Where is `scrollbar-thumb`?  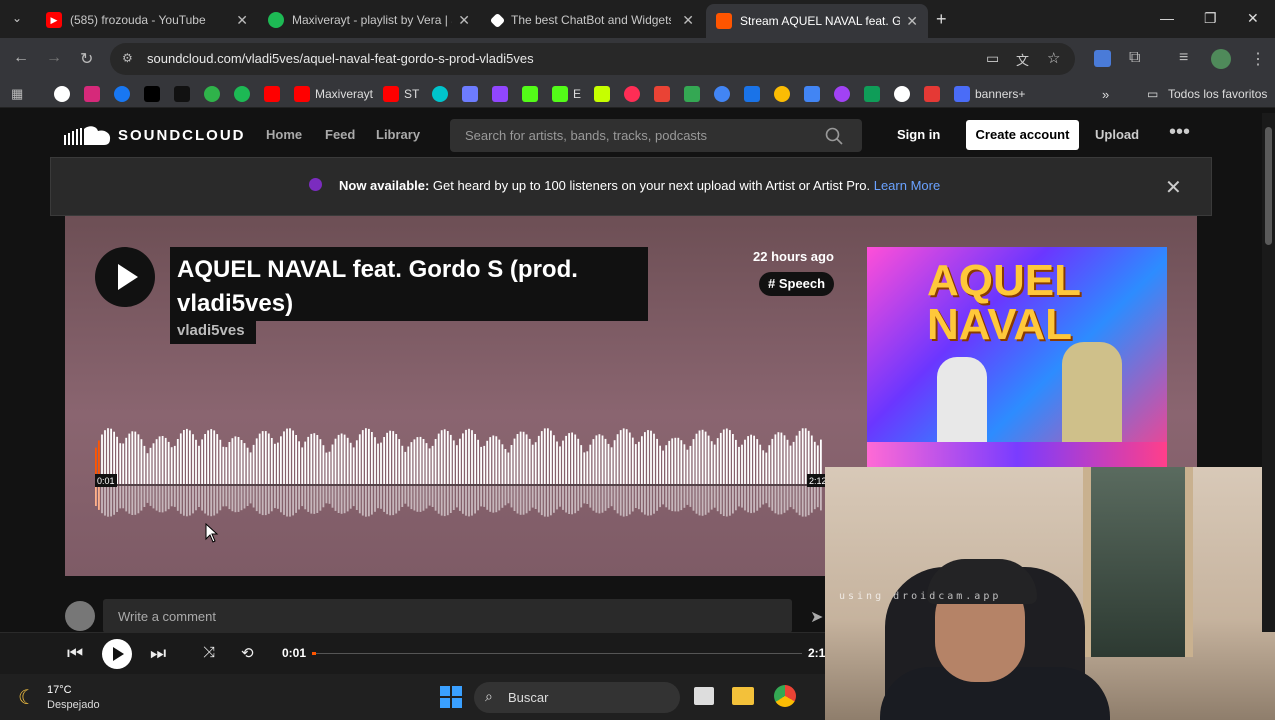 scrollbar-thumb is located at coordinates (1268, 186).